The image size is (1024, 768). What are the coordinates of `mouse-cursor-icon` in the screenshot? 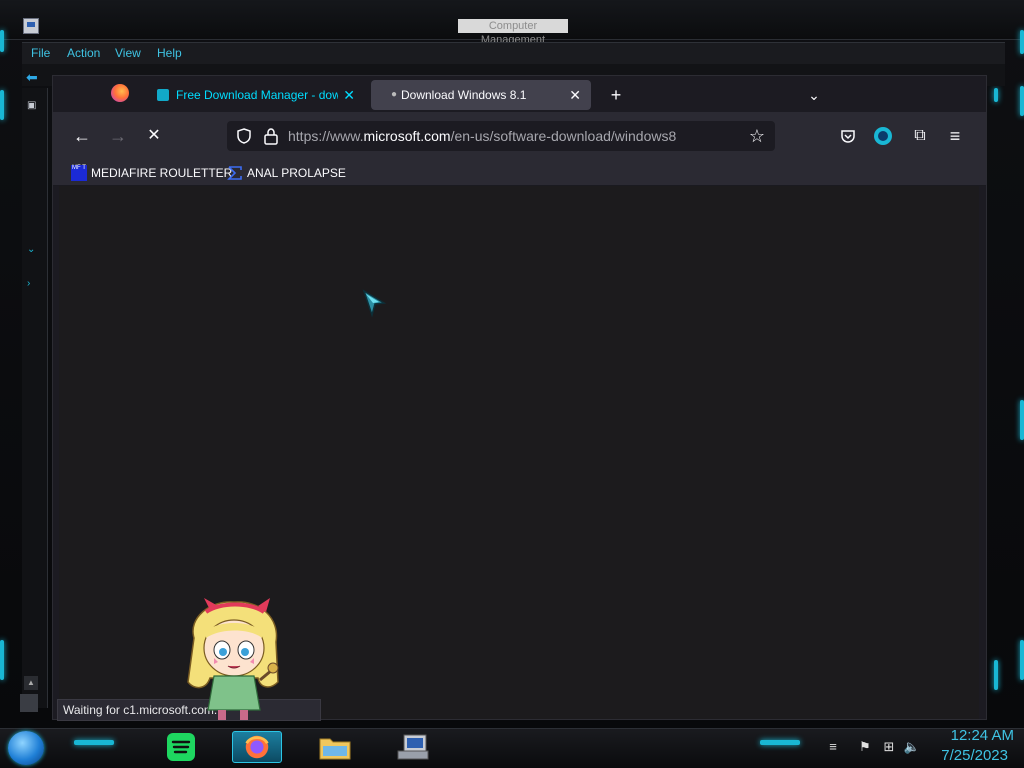 It's located at (374, 303).